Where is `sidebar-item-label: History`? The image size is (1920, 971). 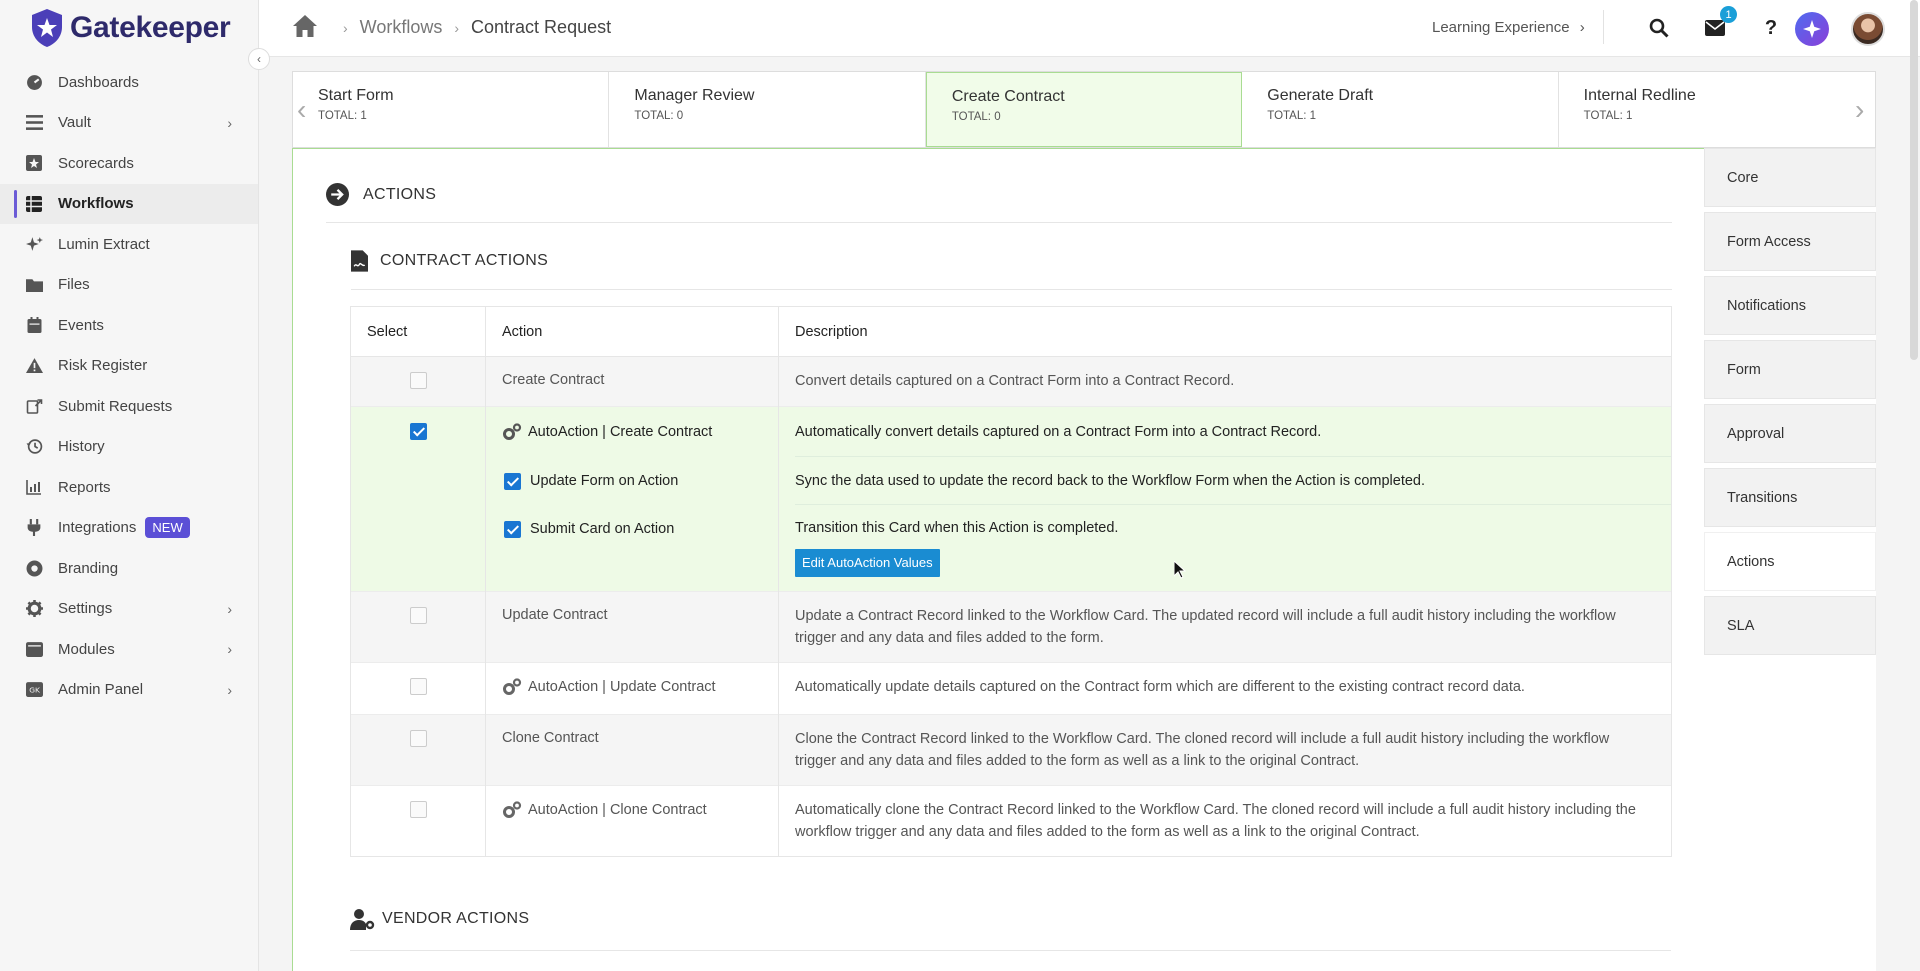 sidebar-item-label: History is located at coordinates (81, 447).